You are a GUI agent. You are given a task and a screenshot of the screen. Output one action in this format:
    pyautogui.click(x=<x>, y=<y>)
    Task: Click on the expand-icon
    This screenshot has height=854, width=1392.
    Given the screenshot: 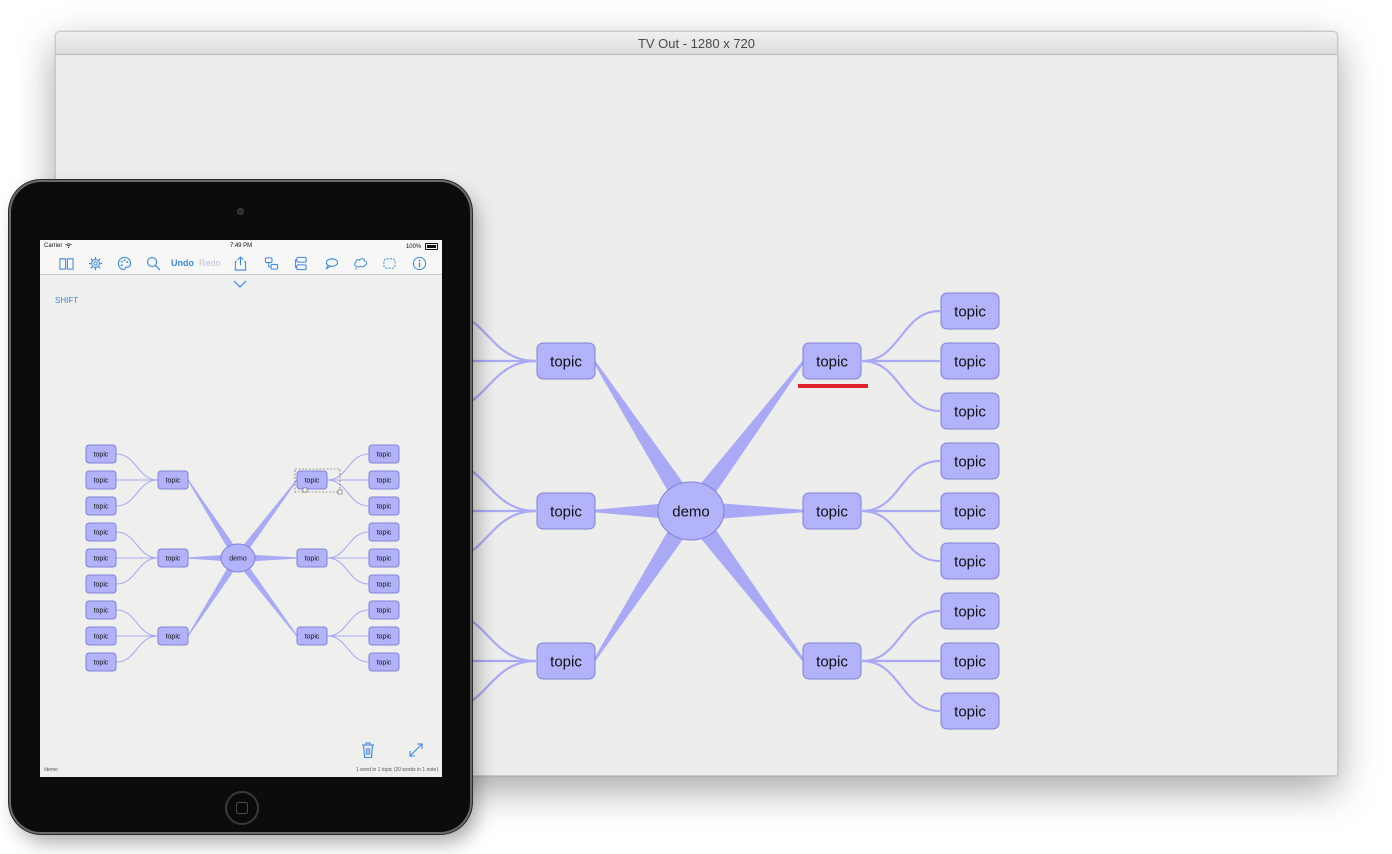 What is the action you would take?
    pyautogui.click(x=416, y=750)
    